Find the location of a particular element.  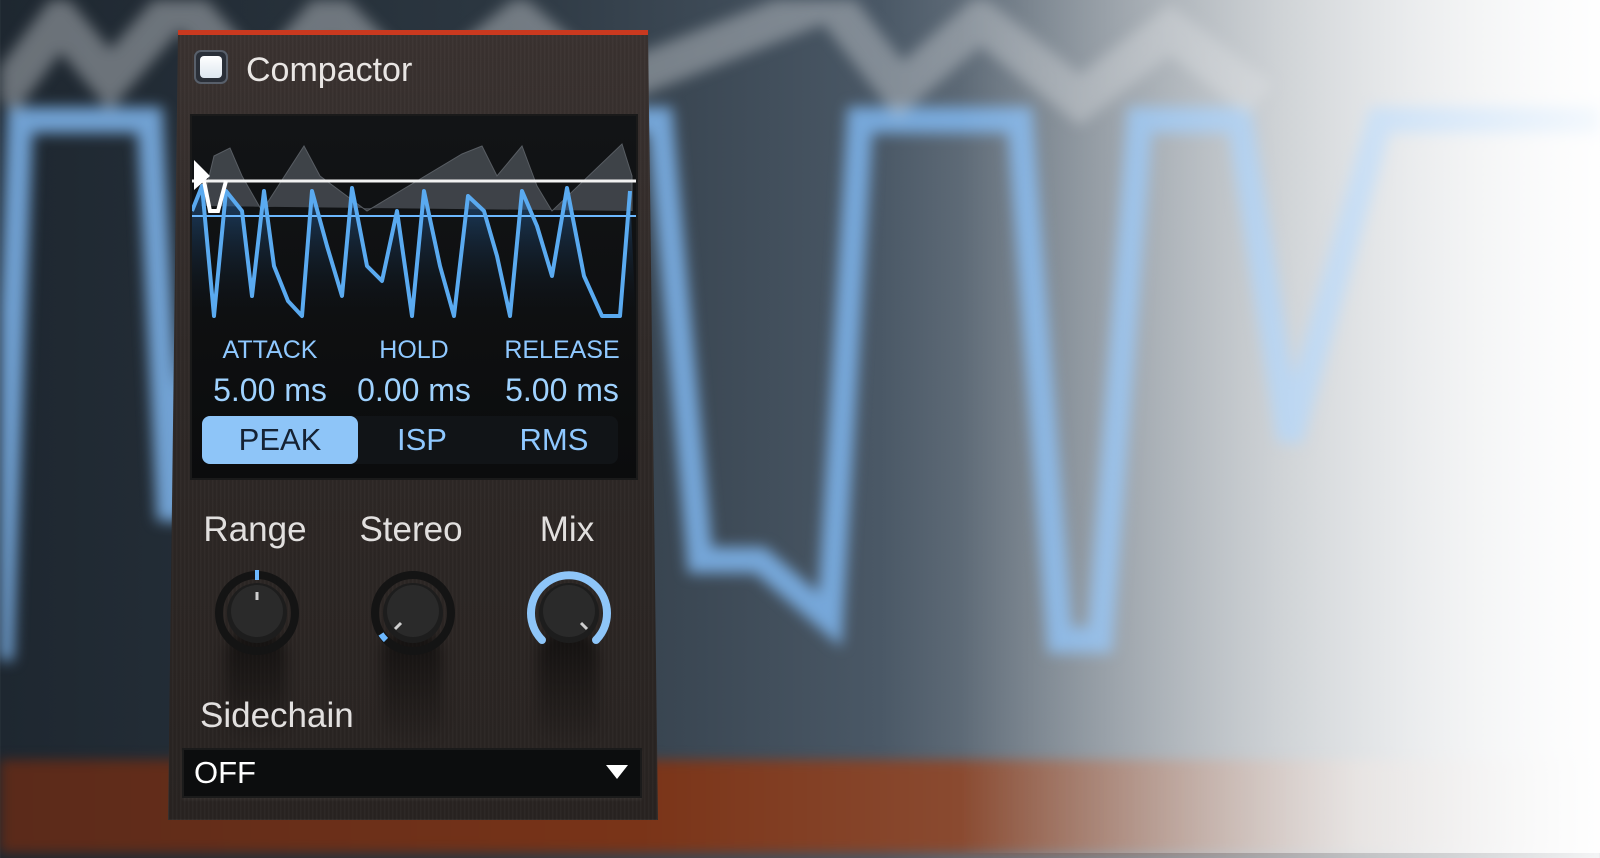

sidechain-dropdown: OFF is located at coordinates (412, 773).